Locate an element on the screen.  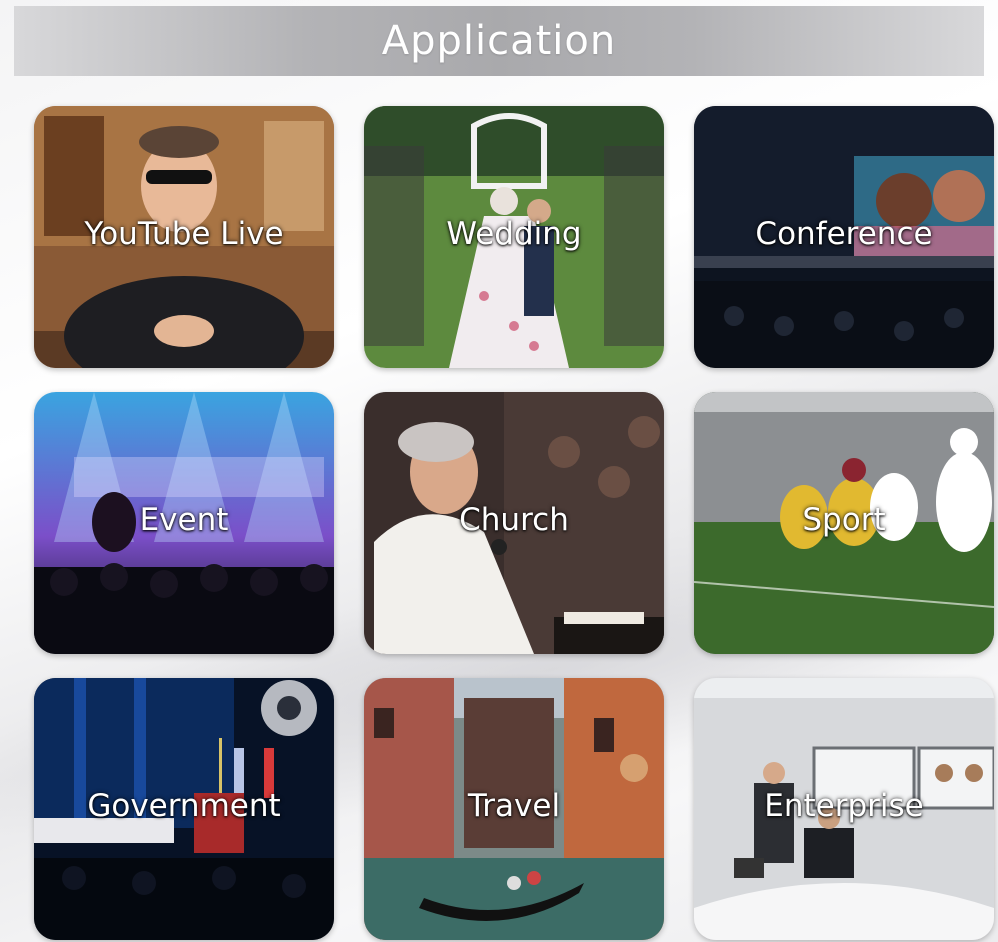
tile-conference: Conference is located at coordinates (844, 237).